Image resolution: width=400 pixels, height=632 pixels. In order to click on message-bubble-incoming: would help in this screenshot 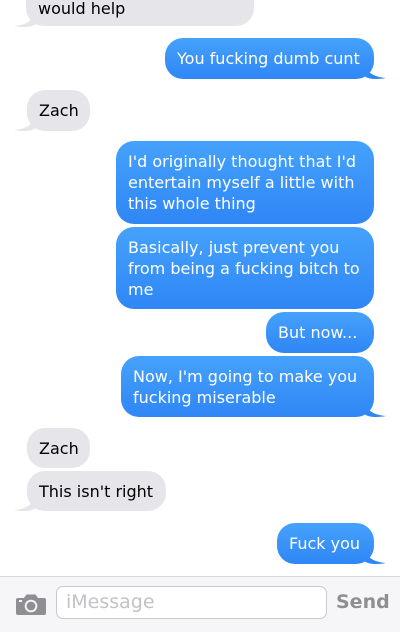, I will do `click(140, 13)`.